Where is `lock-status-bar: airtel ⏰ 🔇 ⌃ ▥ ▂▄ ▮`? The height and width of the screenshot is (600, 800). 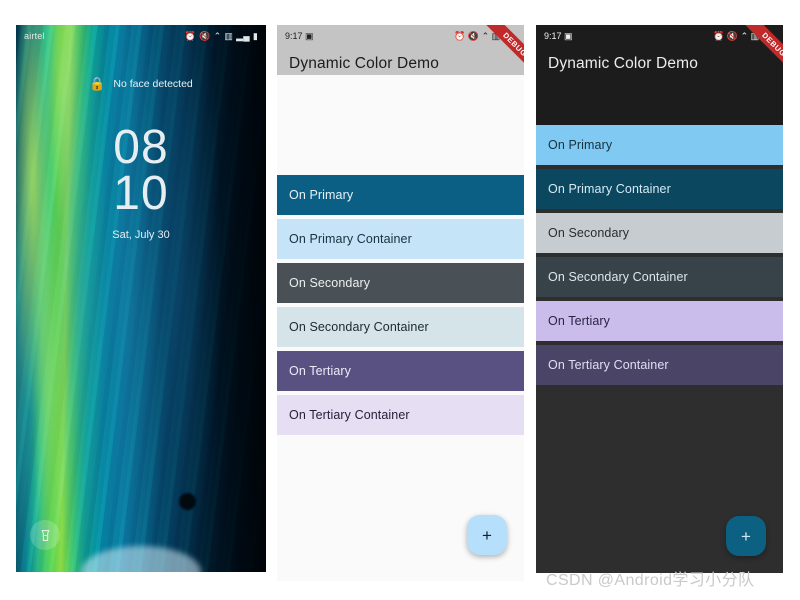
lock-status-bar: airtel ⏰ 🔇 ⌃ ▥ ▂▄ ▮ is located at coordinates (141, 36).